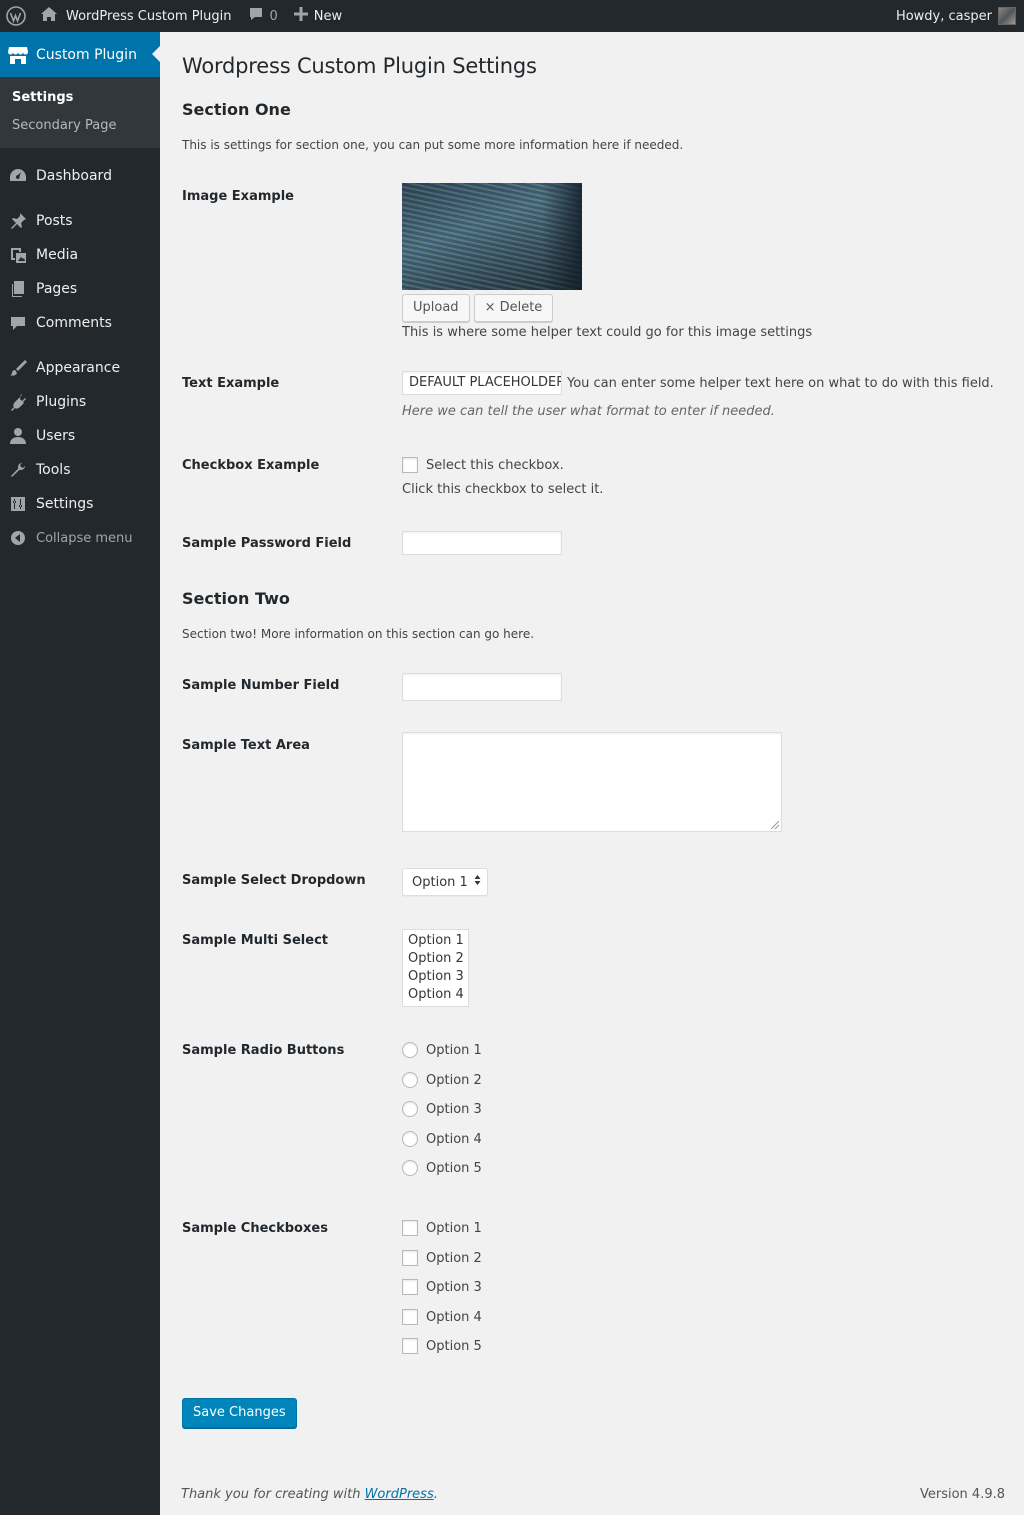  I want to click on checkbox-option-row: Option 3, so click(442, 1287).